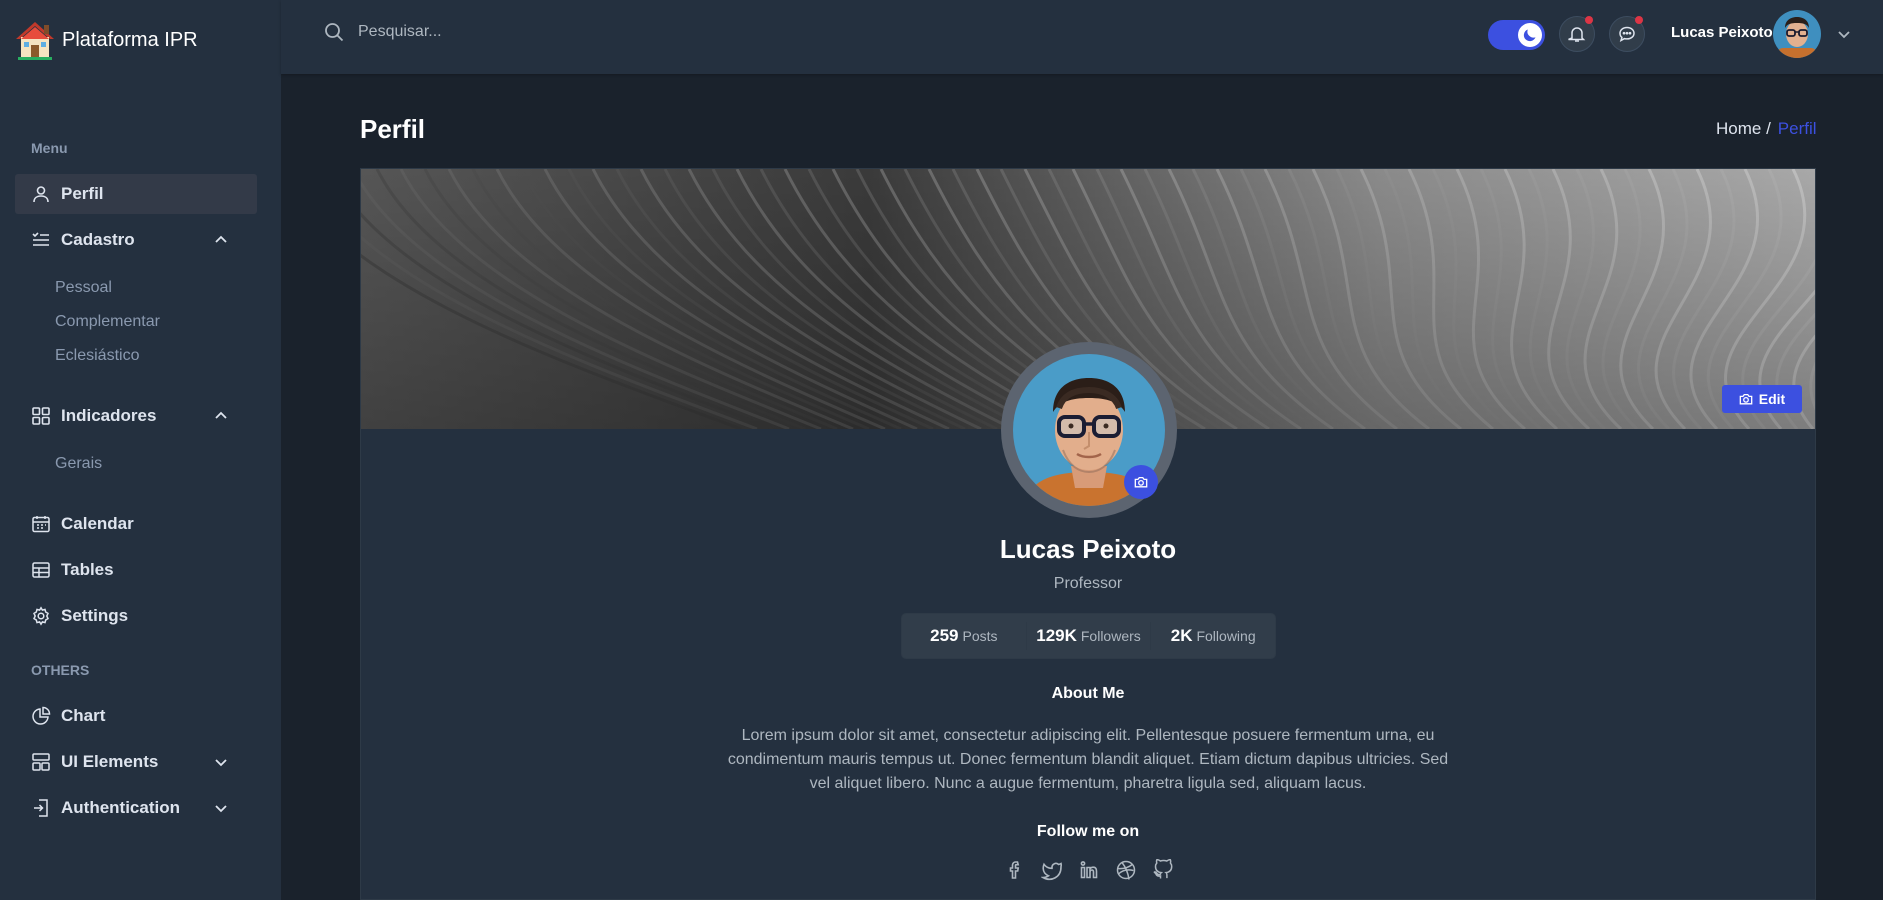 The width and height of the screenshot is (1883, 900). What do you see at coordinates (136, 716) in the screenshot?
I see `sidebar-item-chart: Chart` at bounding box center [136, 716].